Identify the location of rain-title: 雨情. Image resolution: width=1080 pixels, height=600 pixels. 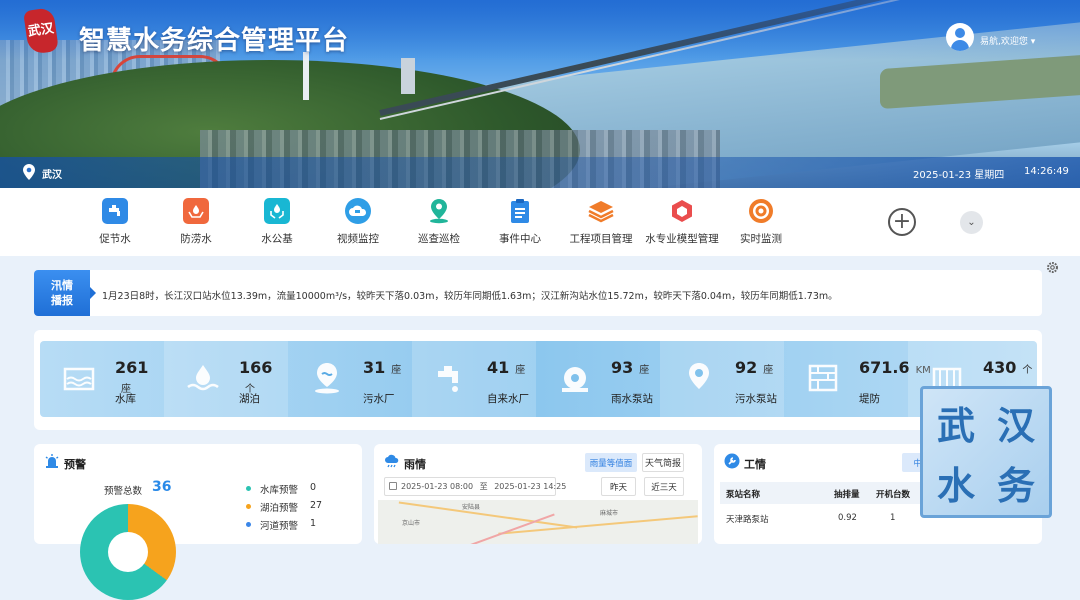
(415, 464).